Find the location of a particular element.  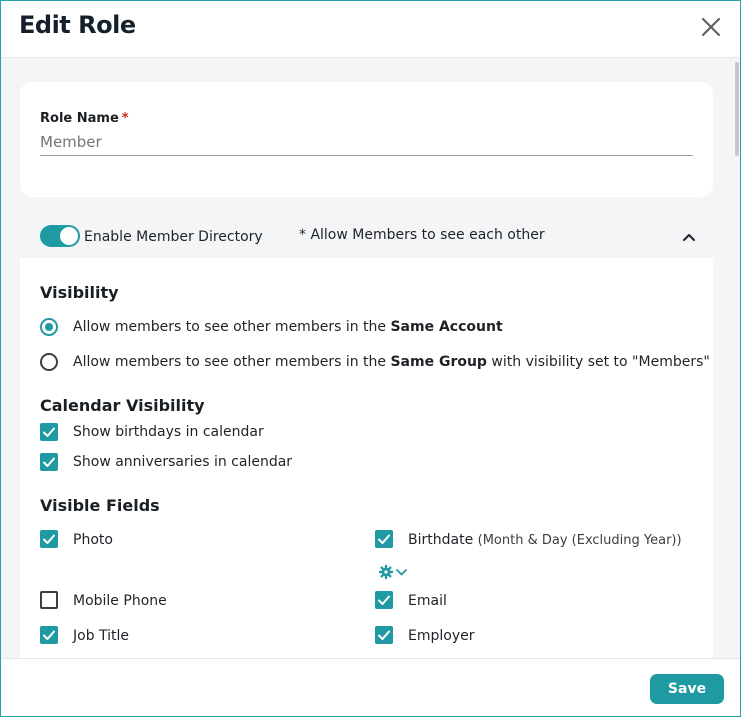

required-mark: * is located at coordinates (125, 118).